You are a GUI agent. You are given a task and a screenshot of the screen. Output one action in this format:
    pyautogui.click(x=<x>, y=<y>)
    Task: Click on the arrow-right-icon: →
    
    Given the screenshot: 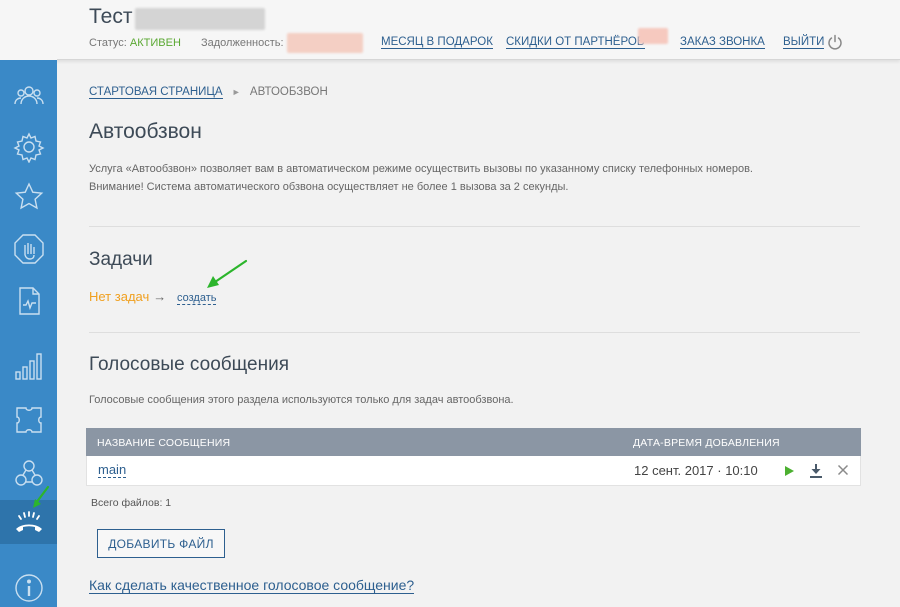 What is the action you would take?
    pyautogui.click(x=160, y=296)
    